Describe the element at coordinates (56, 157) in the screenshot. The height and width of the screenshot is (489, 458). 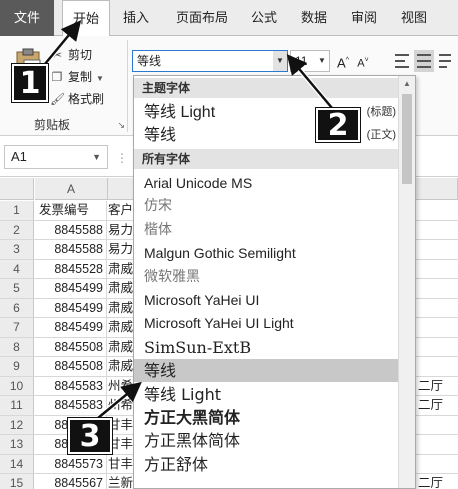
I see `name-box: A1 ▼` at that location.